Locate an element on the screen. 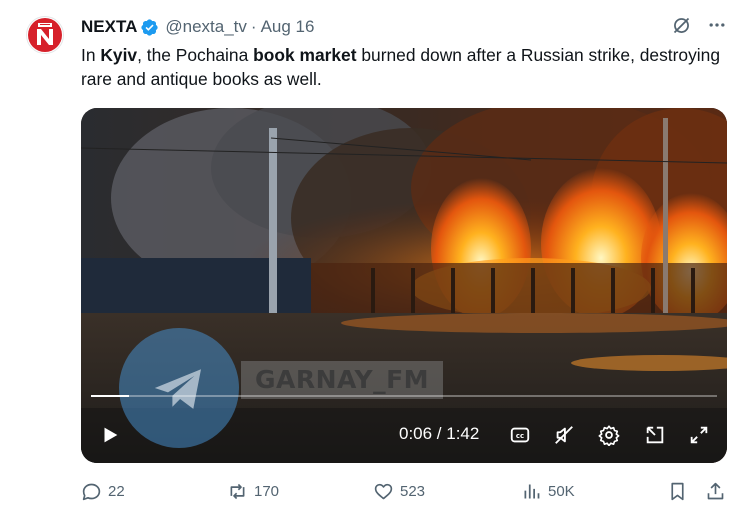  video-controls: 0:06 / 1:42 cc is located at coordinates (404, 435).